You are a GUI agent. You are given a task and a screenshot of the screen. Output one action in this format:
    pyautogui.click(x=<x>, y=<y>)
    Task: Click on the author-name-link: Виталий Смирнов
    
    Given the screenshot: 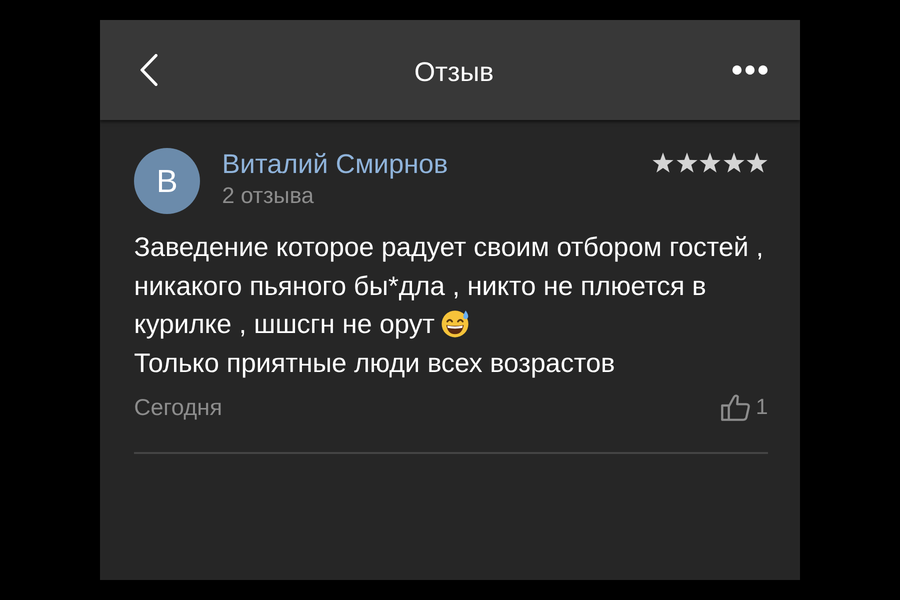 What is the action you would take?
    pyautogui.click(x=335, y=164)
    